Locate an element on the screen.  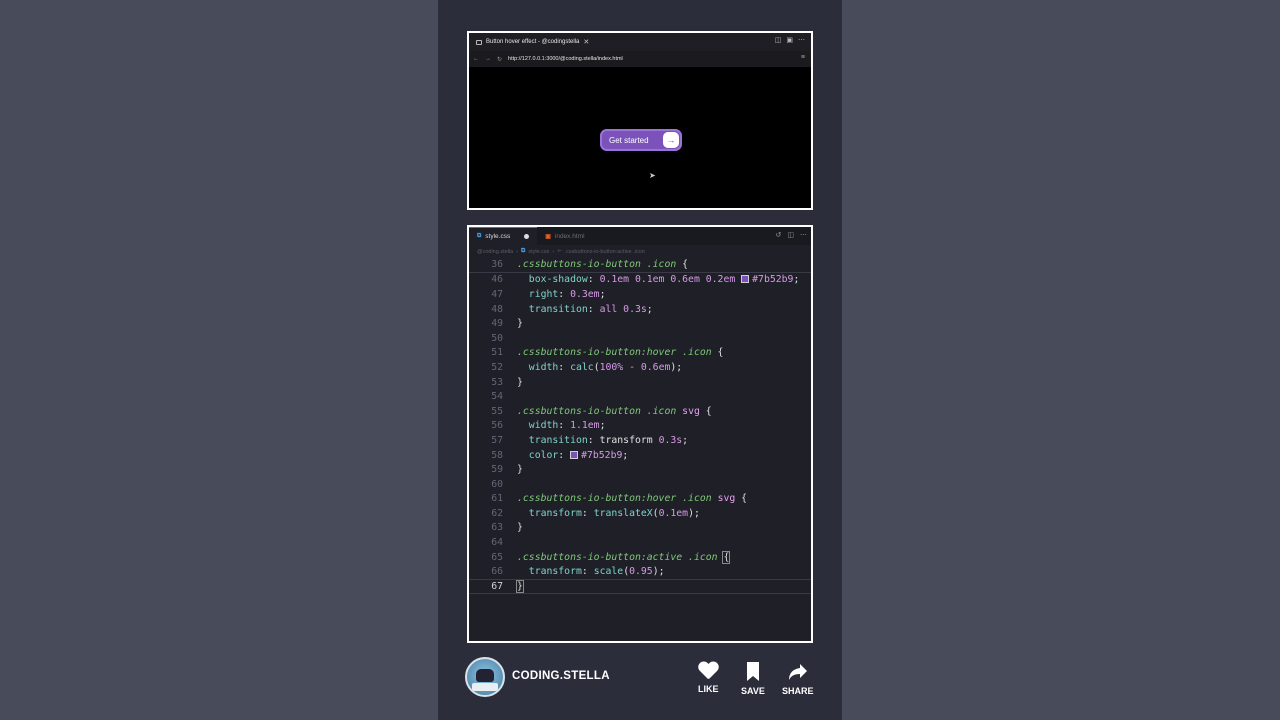
browser-tab: Button hover effect - @codingstella ✕ is located at coordinates (532, 42).